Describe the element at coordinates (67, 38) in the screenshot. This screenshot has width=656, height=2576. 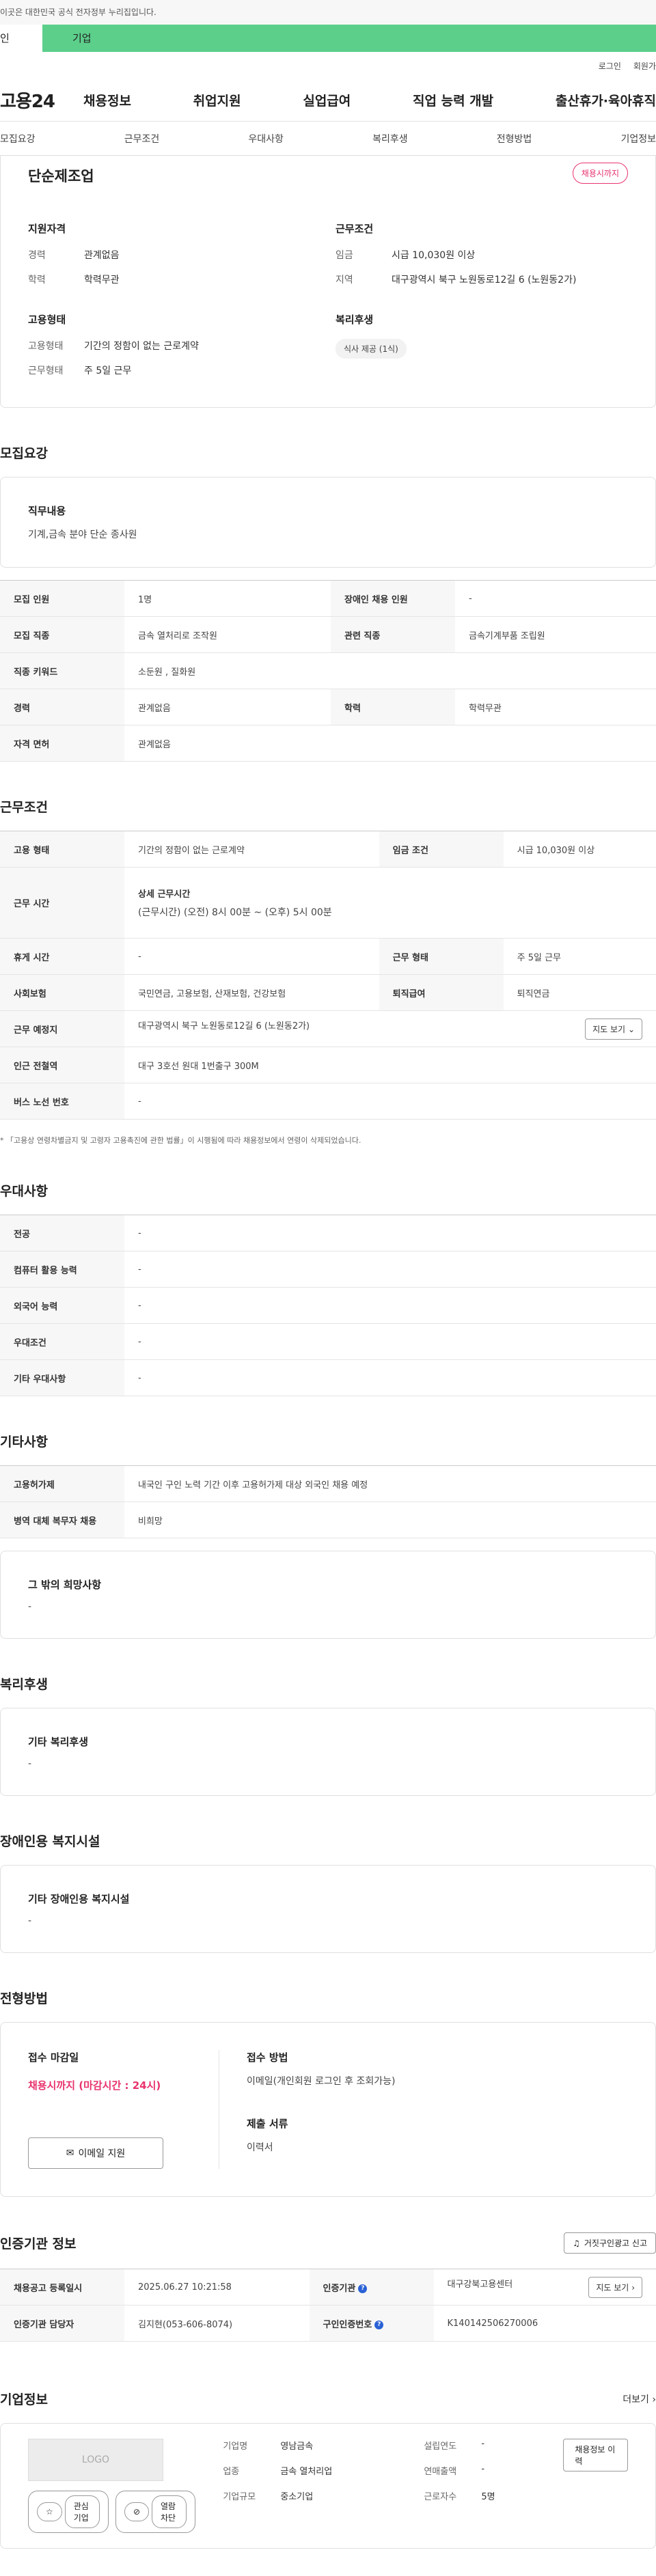
I see `tab-business: 기업` at that location.